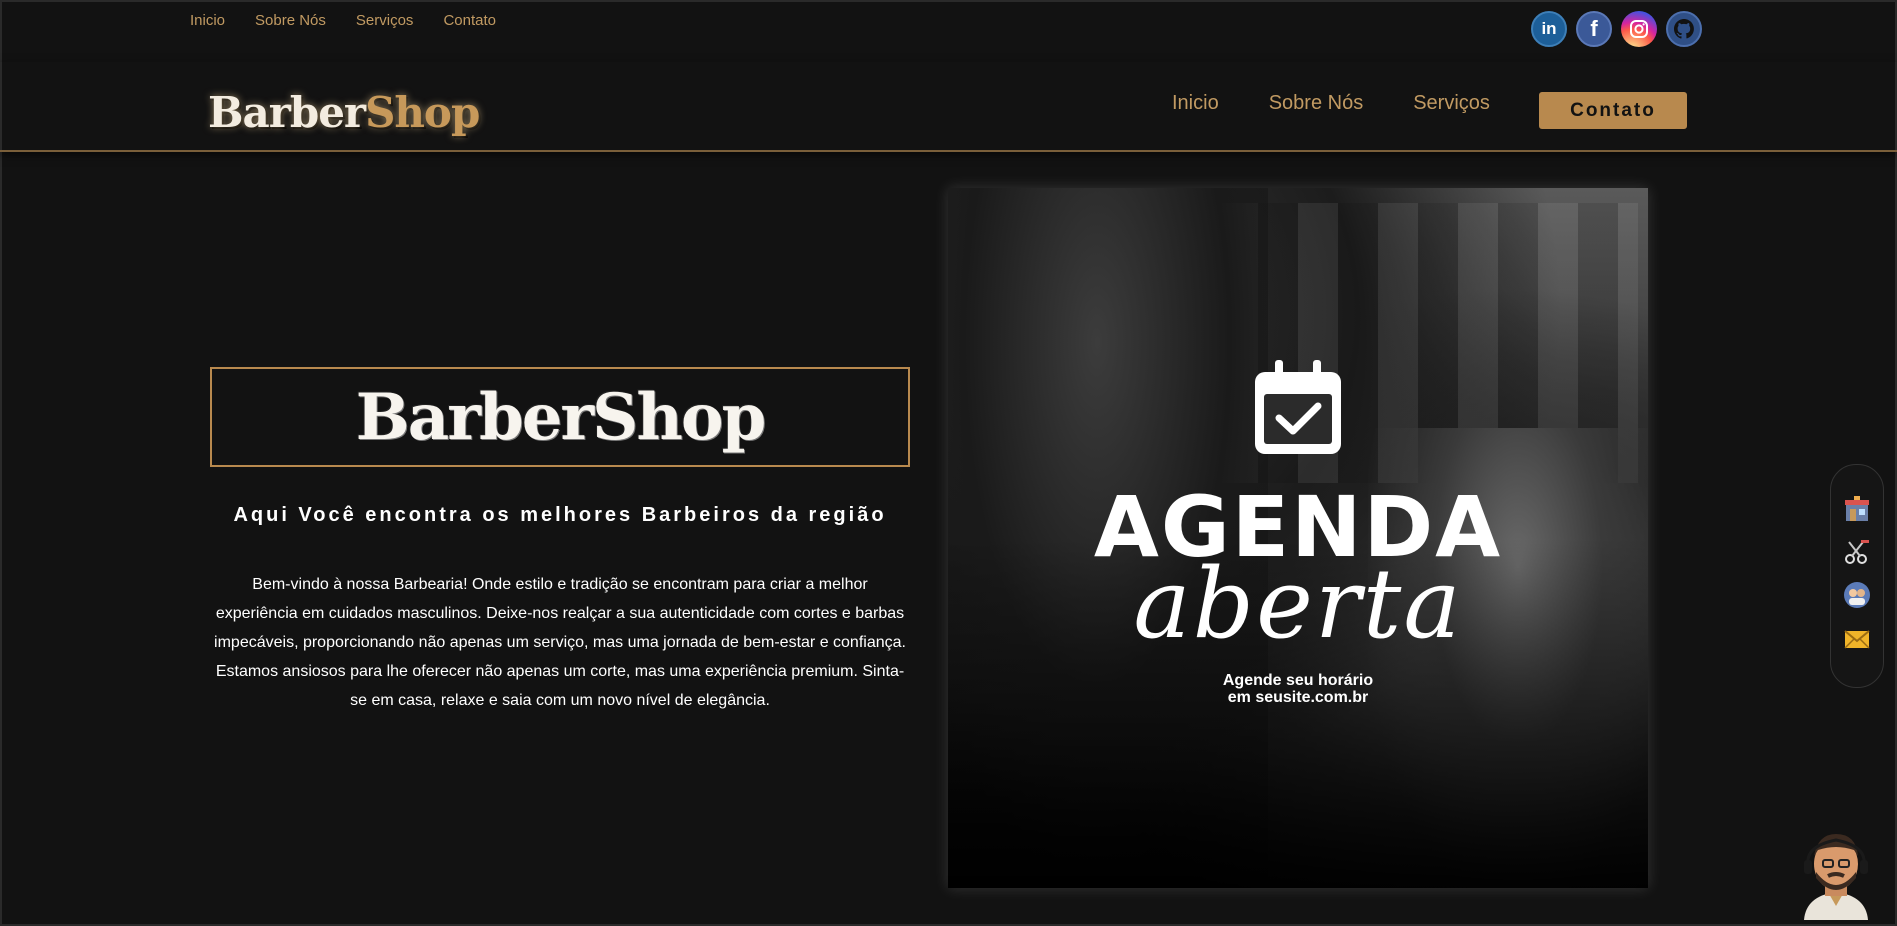 Image resolution: width=1897 pixels, height=926 pixels. Describe the element at coordinates (207, 20) in the screenshot. I see `topbar-link-inicio: Inicio` at that location.